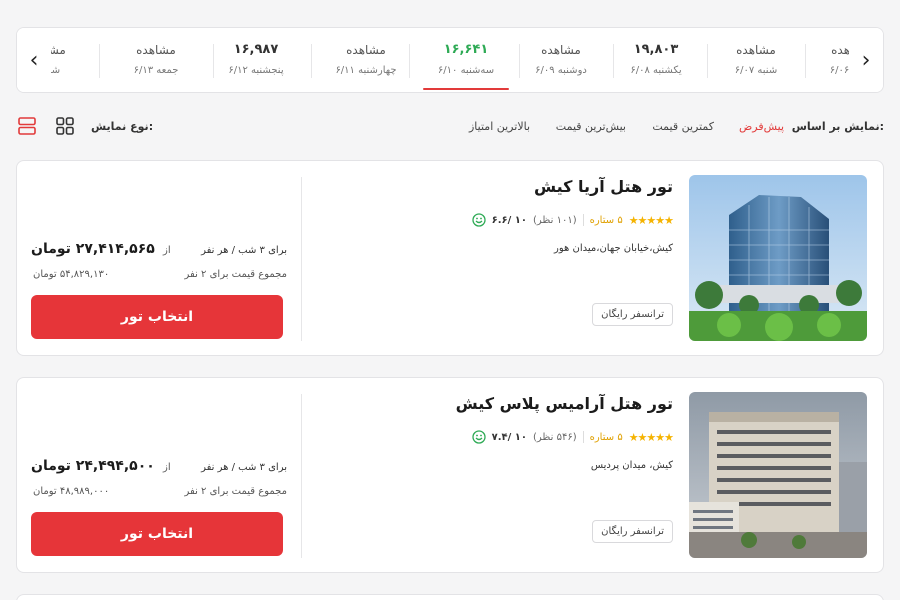 The image size is (900, 600). What do you see at coordinates (561, 60) in the screenshot?
I see `date-cell: مشاهده دوشنبه ۶/۰۹` at bounding box center [561, 60].